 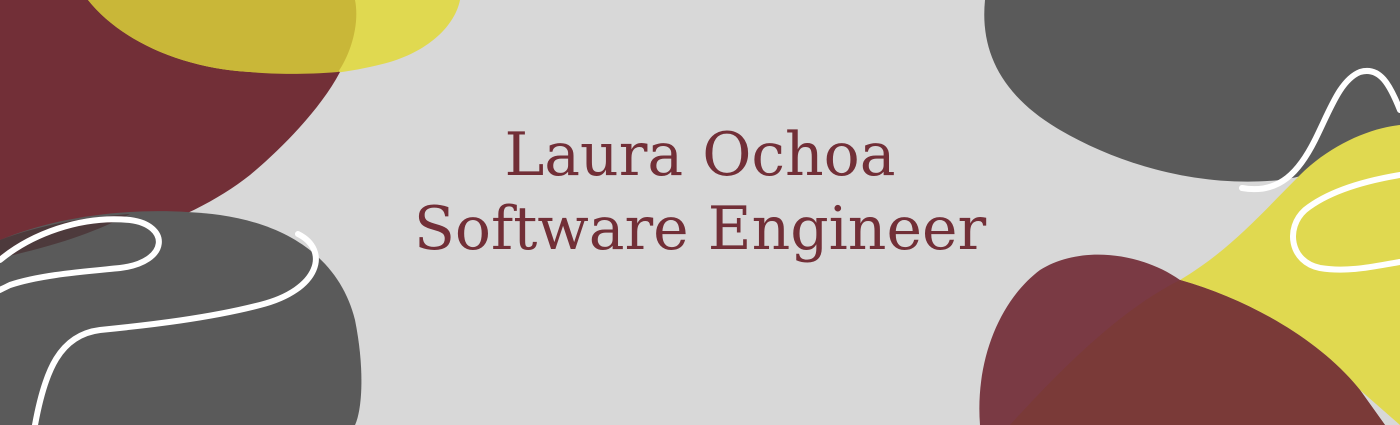 What do you see at coordinates (700, 229) in the screenshot?
I see `job-title: Software Engineer` at bounding box center [700, 229].